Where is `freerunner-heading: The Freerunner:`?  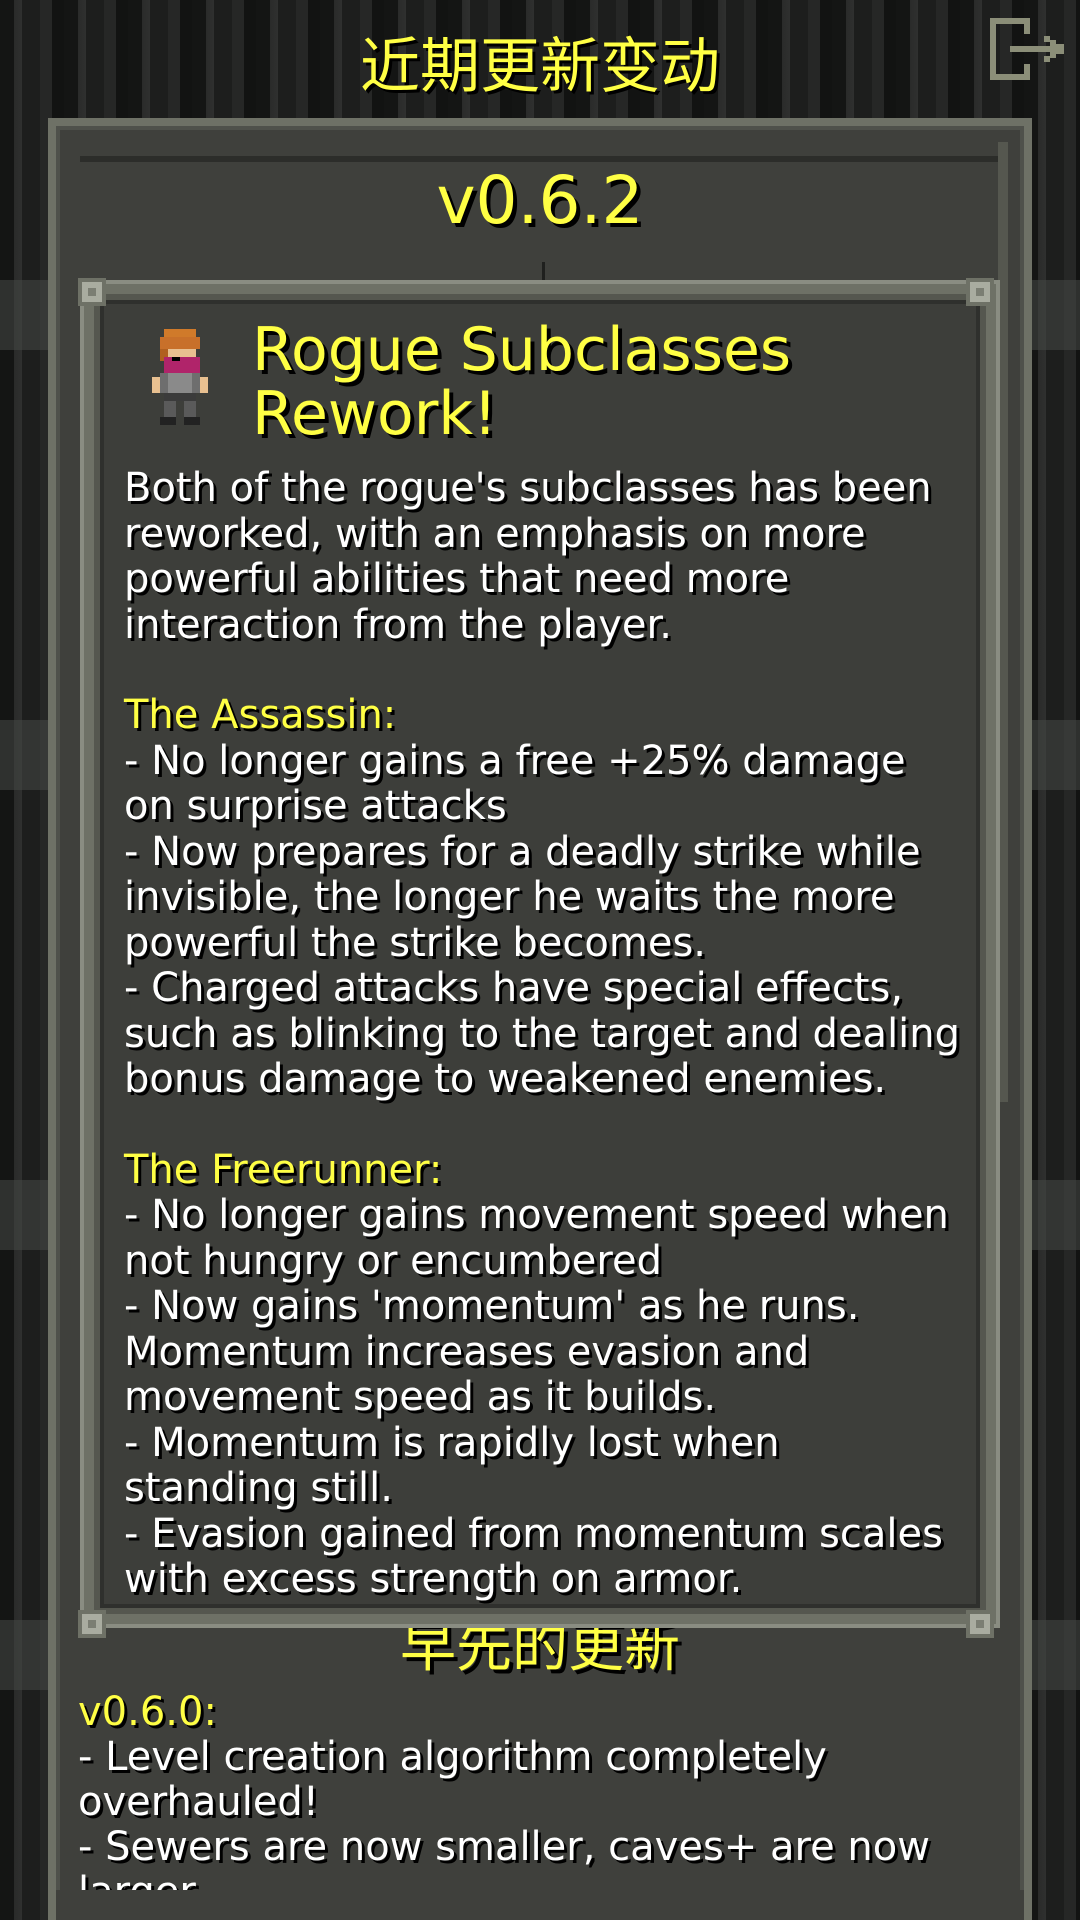 freerunner-heading: The Freerunner: is located at coordinates (283, 1169).